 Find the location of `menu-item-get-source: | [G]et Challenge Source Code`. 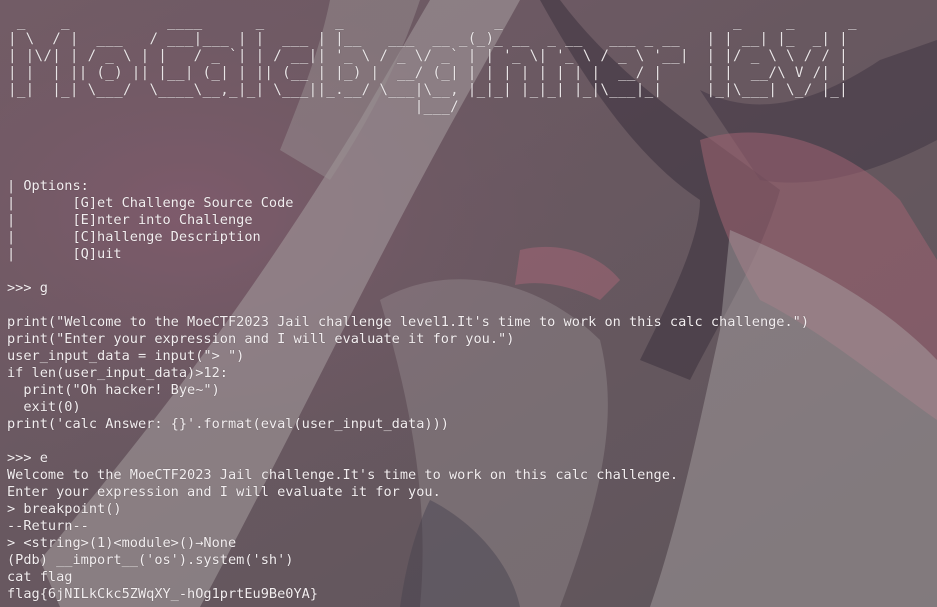

menu-item-get-source: | [G]et Challenge Source Code is located at coordinates (150, 203).